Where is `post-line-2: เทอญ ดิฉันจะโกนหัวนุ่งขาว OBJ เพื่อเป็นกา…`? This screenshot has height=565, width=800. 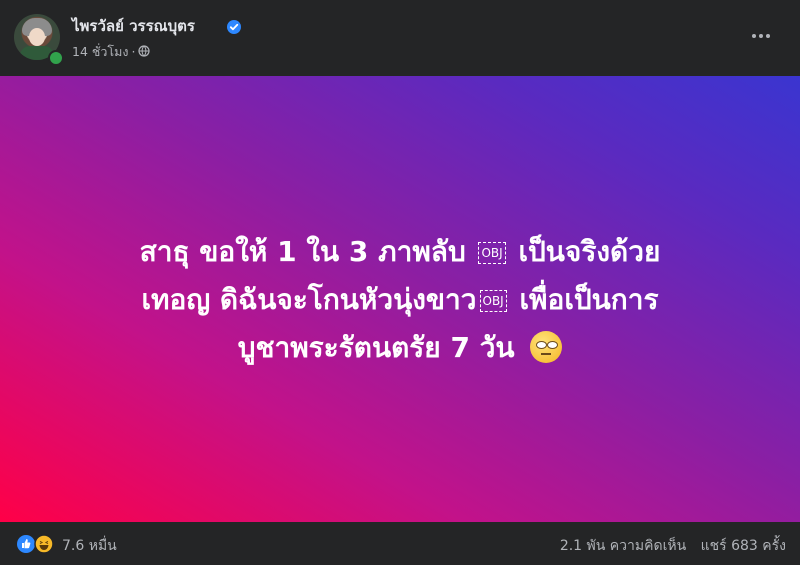 post-line-2: เทอญ ดิฉันจะโกนหัวนุ่งขาว OBJ เพื่อเป็นกา… is located at coordinates (400, 300).